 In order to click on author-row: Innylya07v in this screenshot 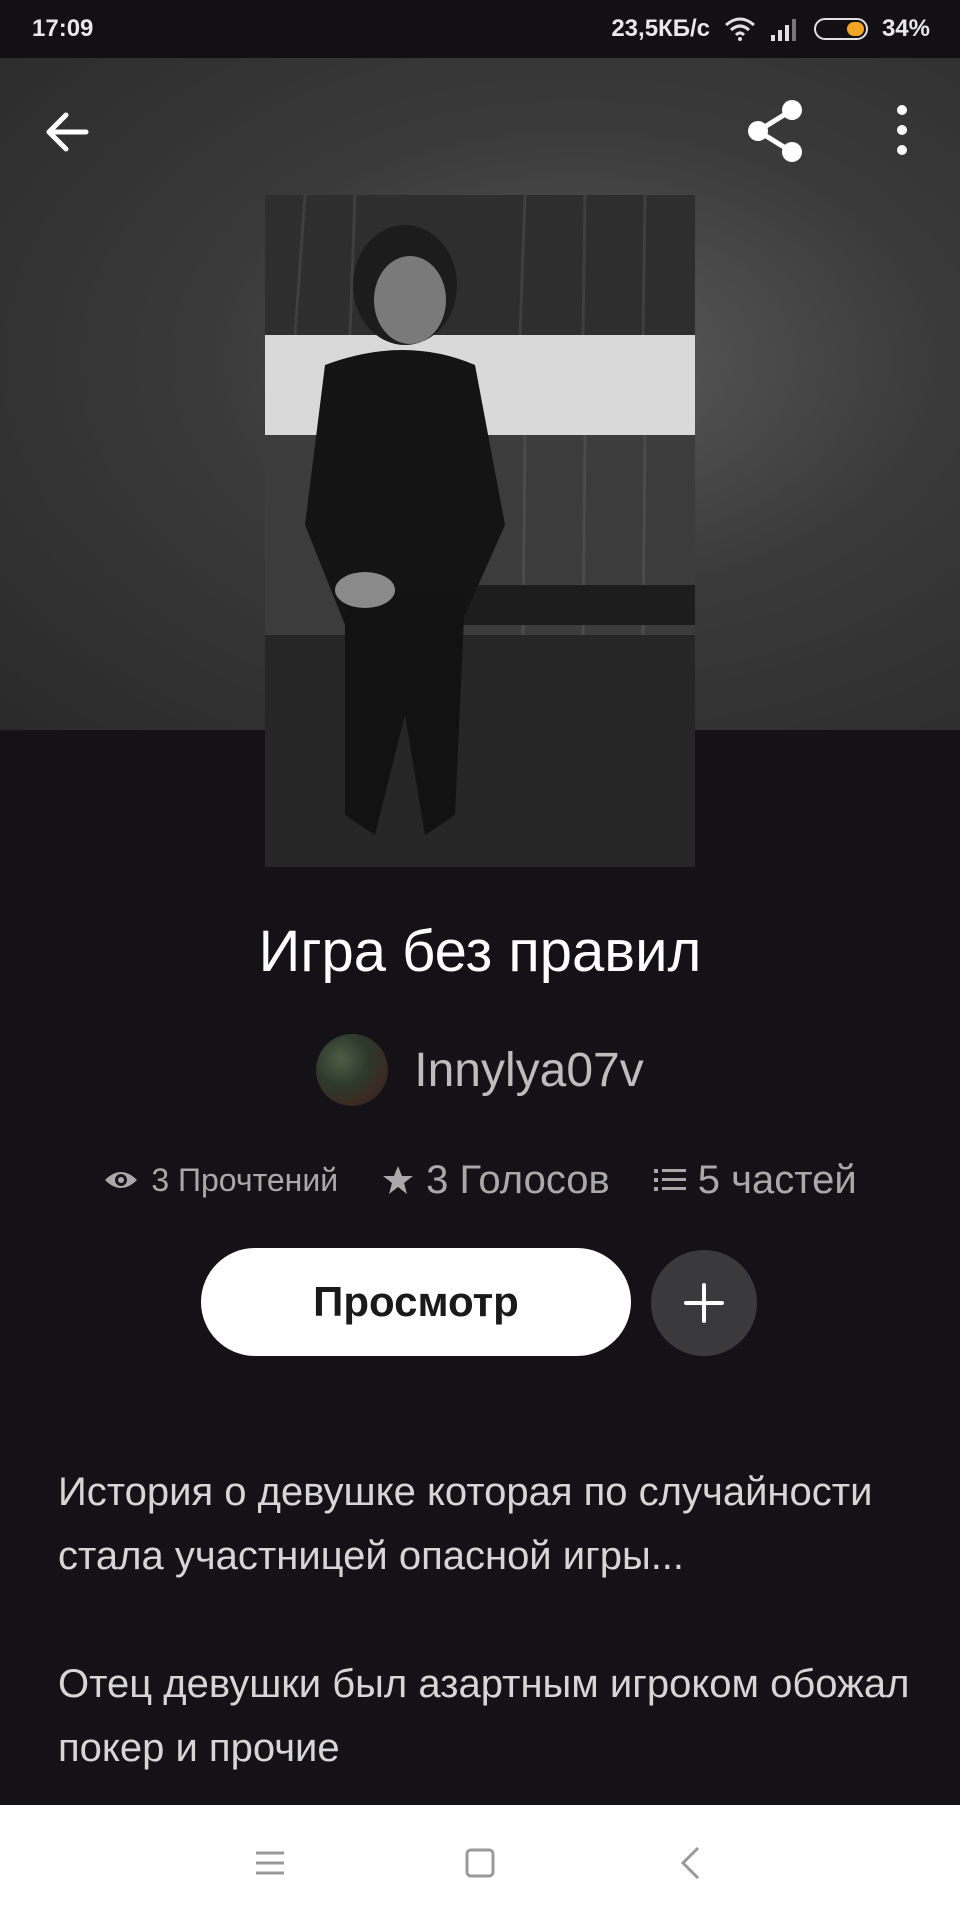, I will do `click(480, 1070)`.